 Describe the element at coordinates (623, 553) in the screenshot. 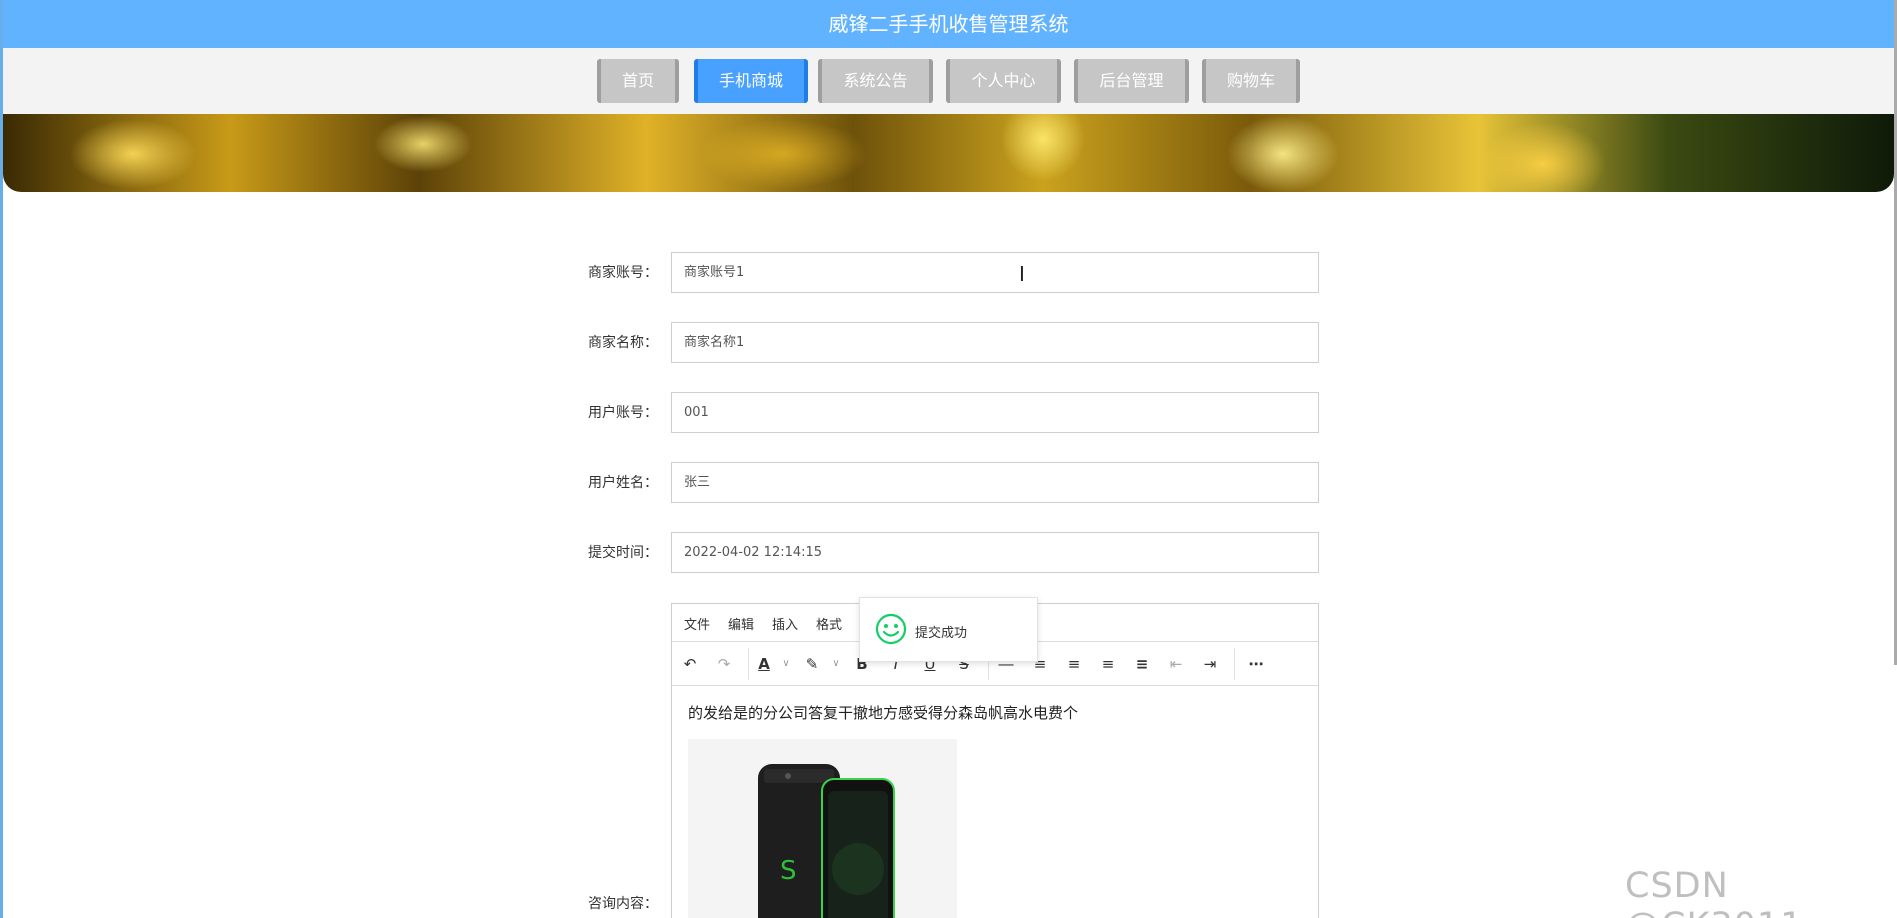

I see `submit-time-label: 提交时间：` at that location.